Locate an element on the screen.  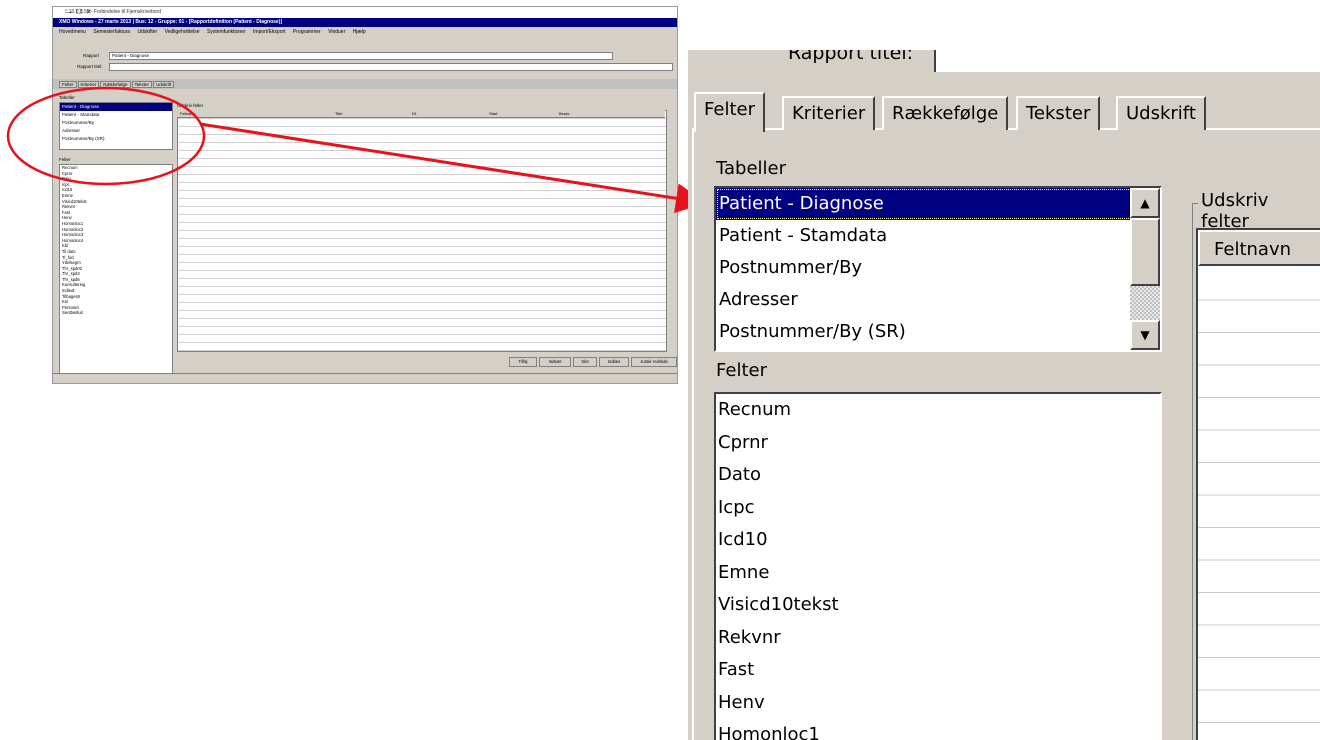
juster-button: Justér redskab is located at coordinates (654, 362).